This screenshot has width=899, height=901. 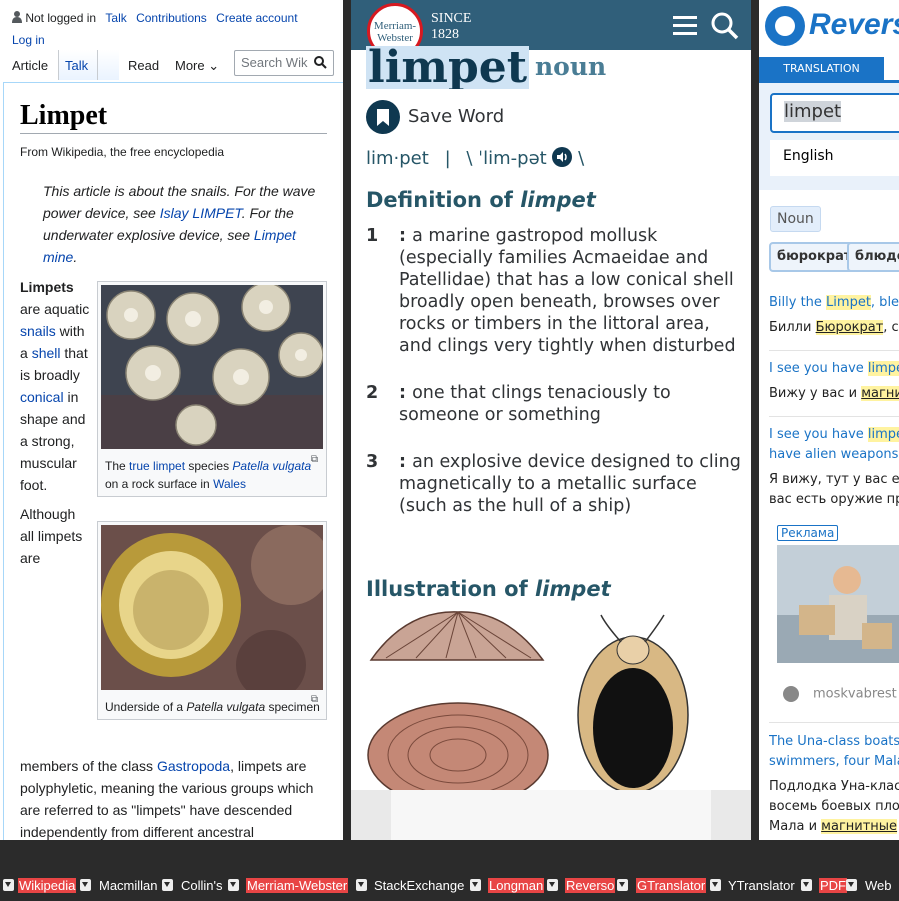 What do you see at coordinates (834, 787) in the screenshot?
I see `example-ru: Подлодка Уна-клас` at bounding box center [834, 787].